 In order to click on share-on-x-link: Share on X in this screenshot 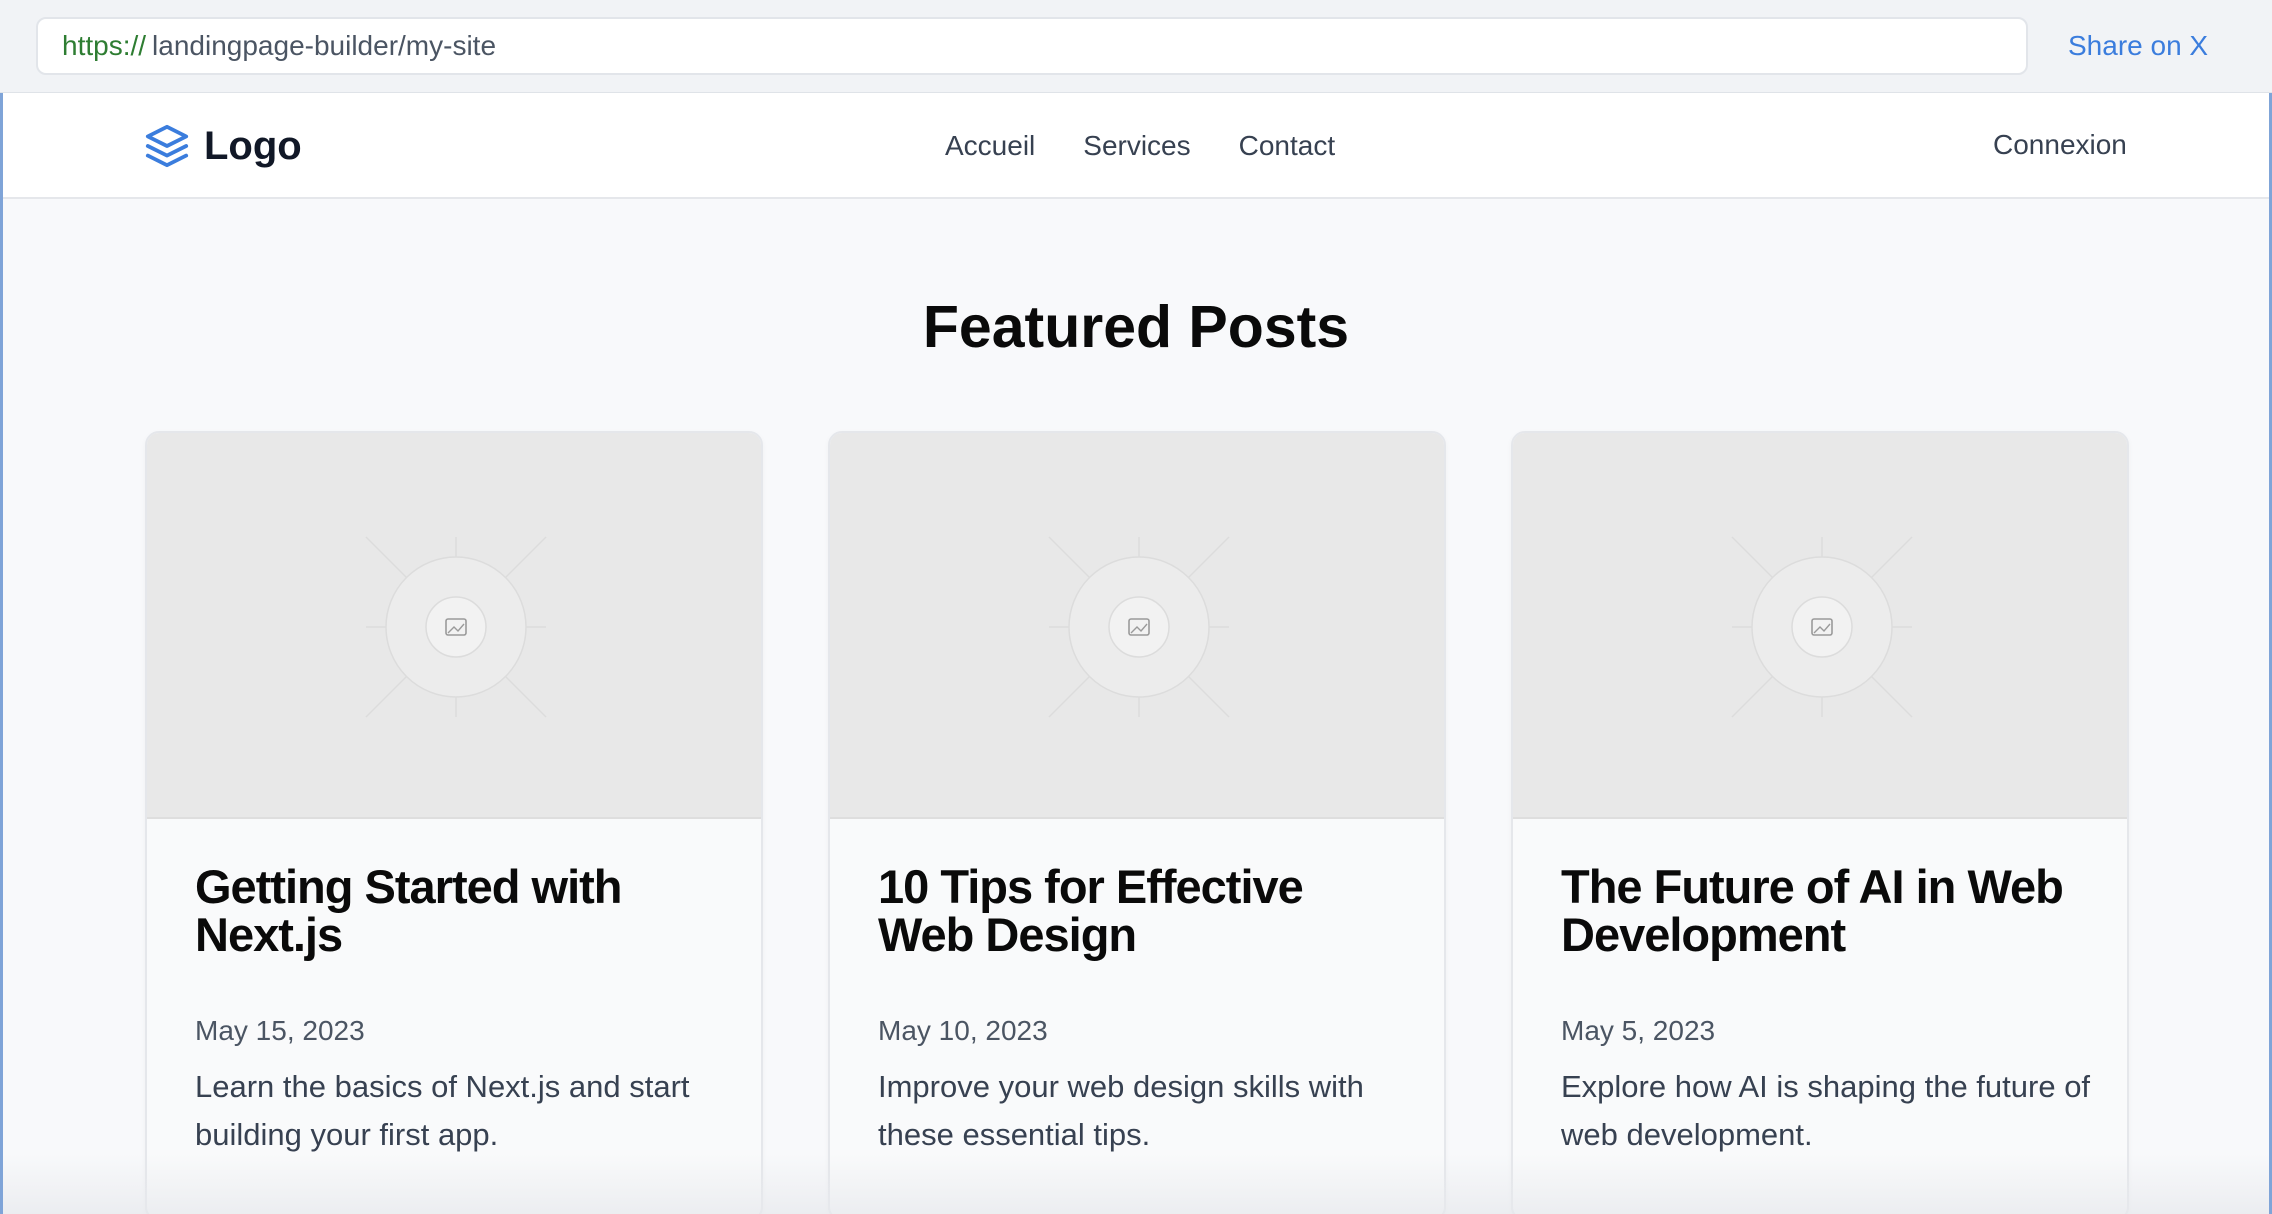, I will do `click(2138, 46)`.